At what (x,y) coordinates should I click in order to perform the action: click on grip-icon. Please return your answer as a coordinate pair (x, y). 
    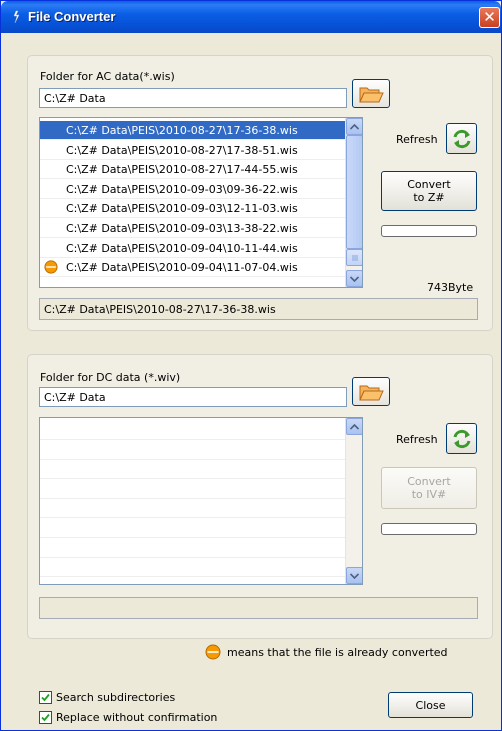
    Looking at the image, I should click on (354, 257).